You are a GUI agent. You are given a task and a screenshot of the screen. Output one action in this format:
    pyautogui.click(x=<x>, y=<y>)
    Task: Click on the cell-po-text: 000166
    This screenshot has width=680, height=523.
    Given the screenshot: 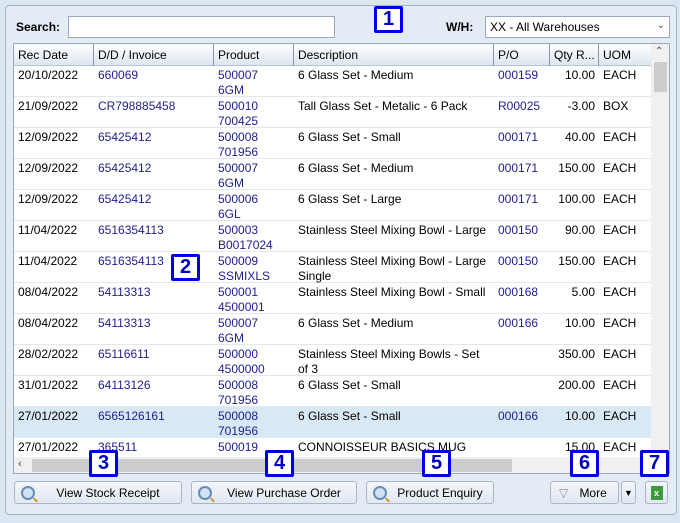 What is the action you would take?
    pyautogui.click(x=518, y=416)
    